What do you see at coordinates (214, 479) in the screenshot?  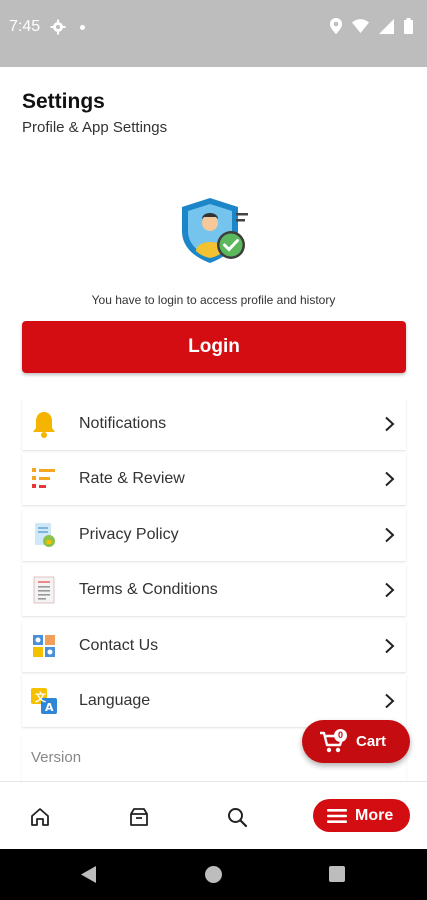 I see `menu-item-rate-review: Rate & Review` at bounding box center [214, 479].